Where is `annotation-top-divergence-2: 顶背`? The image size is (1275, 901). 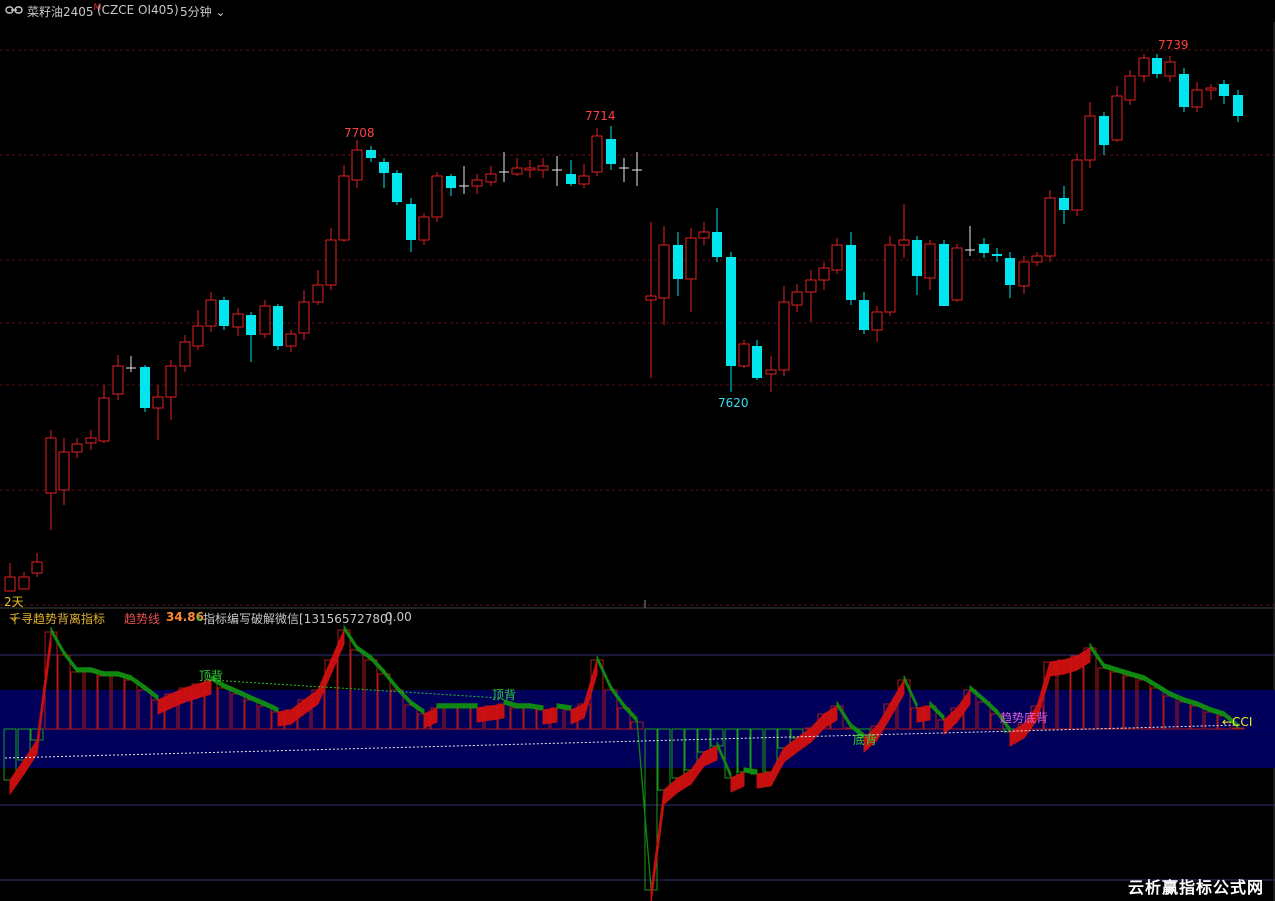
annotation-top-divergence-2: 顶背 is located at coordinates (504, 695).